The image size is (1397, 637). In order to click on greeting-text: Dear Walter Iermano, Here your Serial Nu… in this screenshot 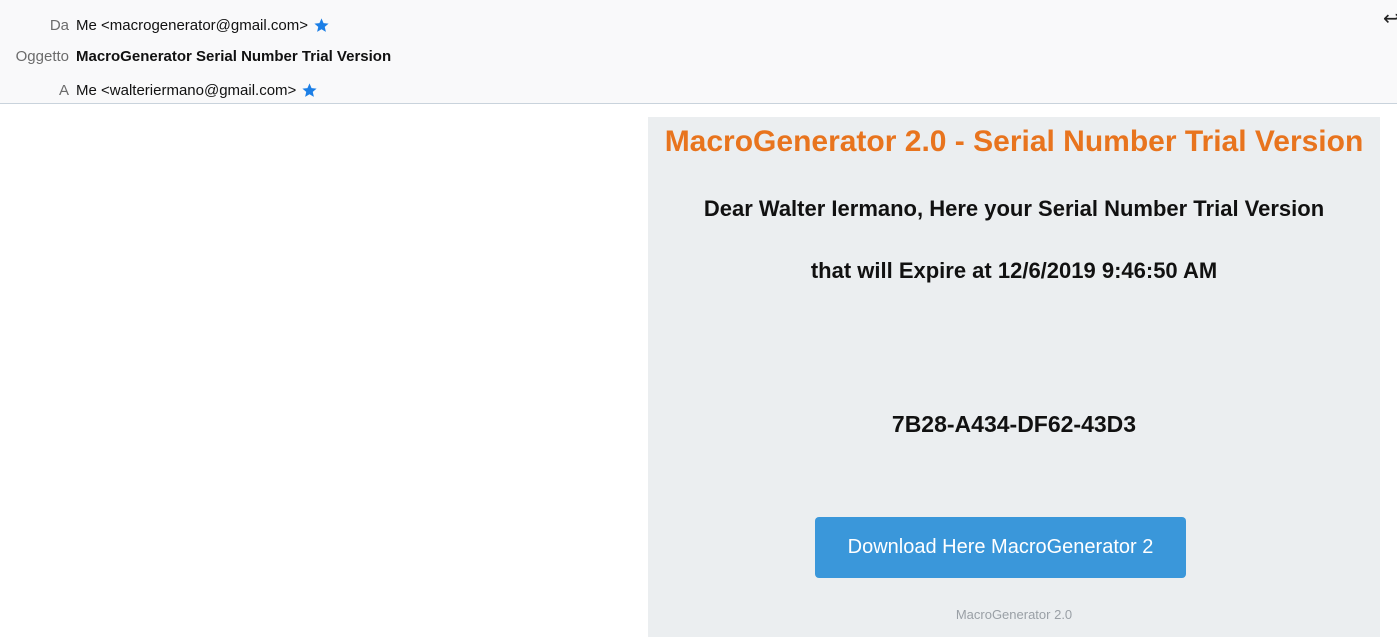, I will do `click(1014, 208)`.